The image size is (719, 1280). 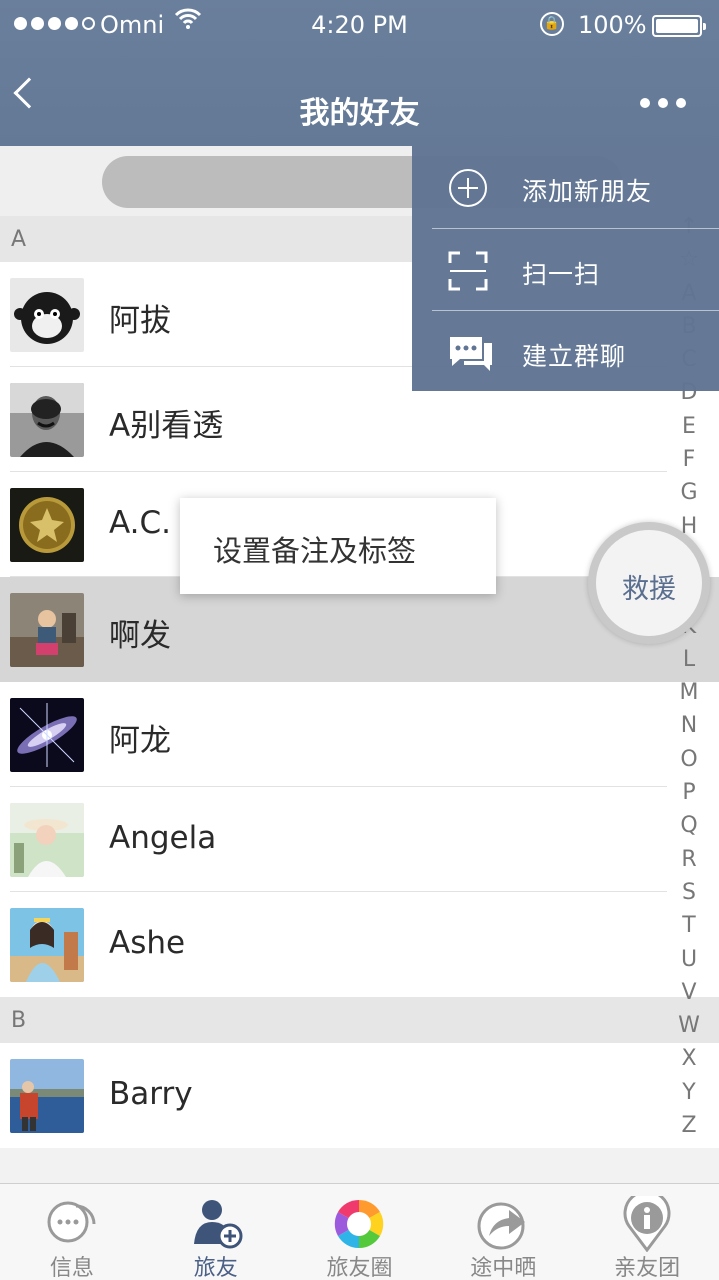 What do you see at coordinates (166, 426) in the screenshot?
I see `contact-name: A别看透` at bounding box center [166, 426].